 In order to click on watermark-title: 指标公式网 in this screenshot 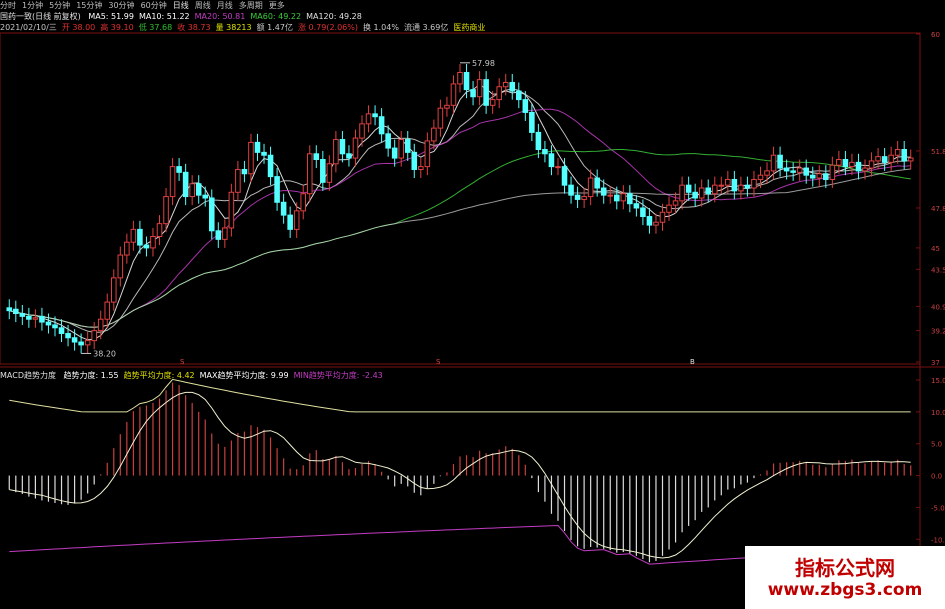, I will do `click(845, 568)`.